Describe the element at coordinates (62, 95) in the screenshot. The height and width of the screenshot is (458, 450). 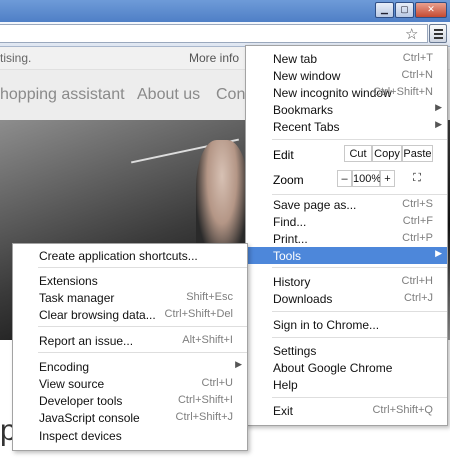
I see `nav-item-shopping-assistant: hopping assistant` at that location.